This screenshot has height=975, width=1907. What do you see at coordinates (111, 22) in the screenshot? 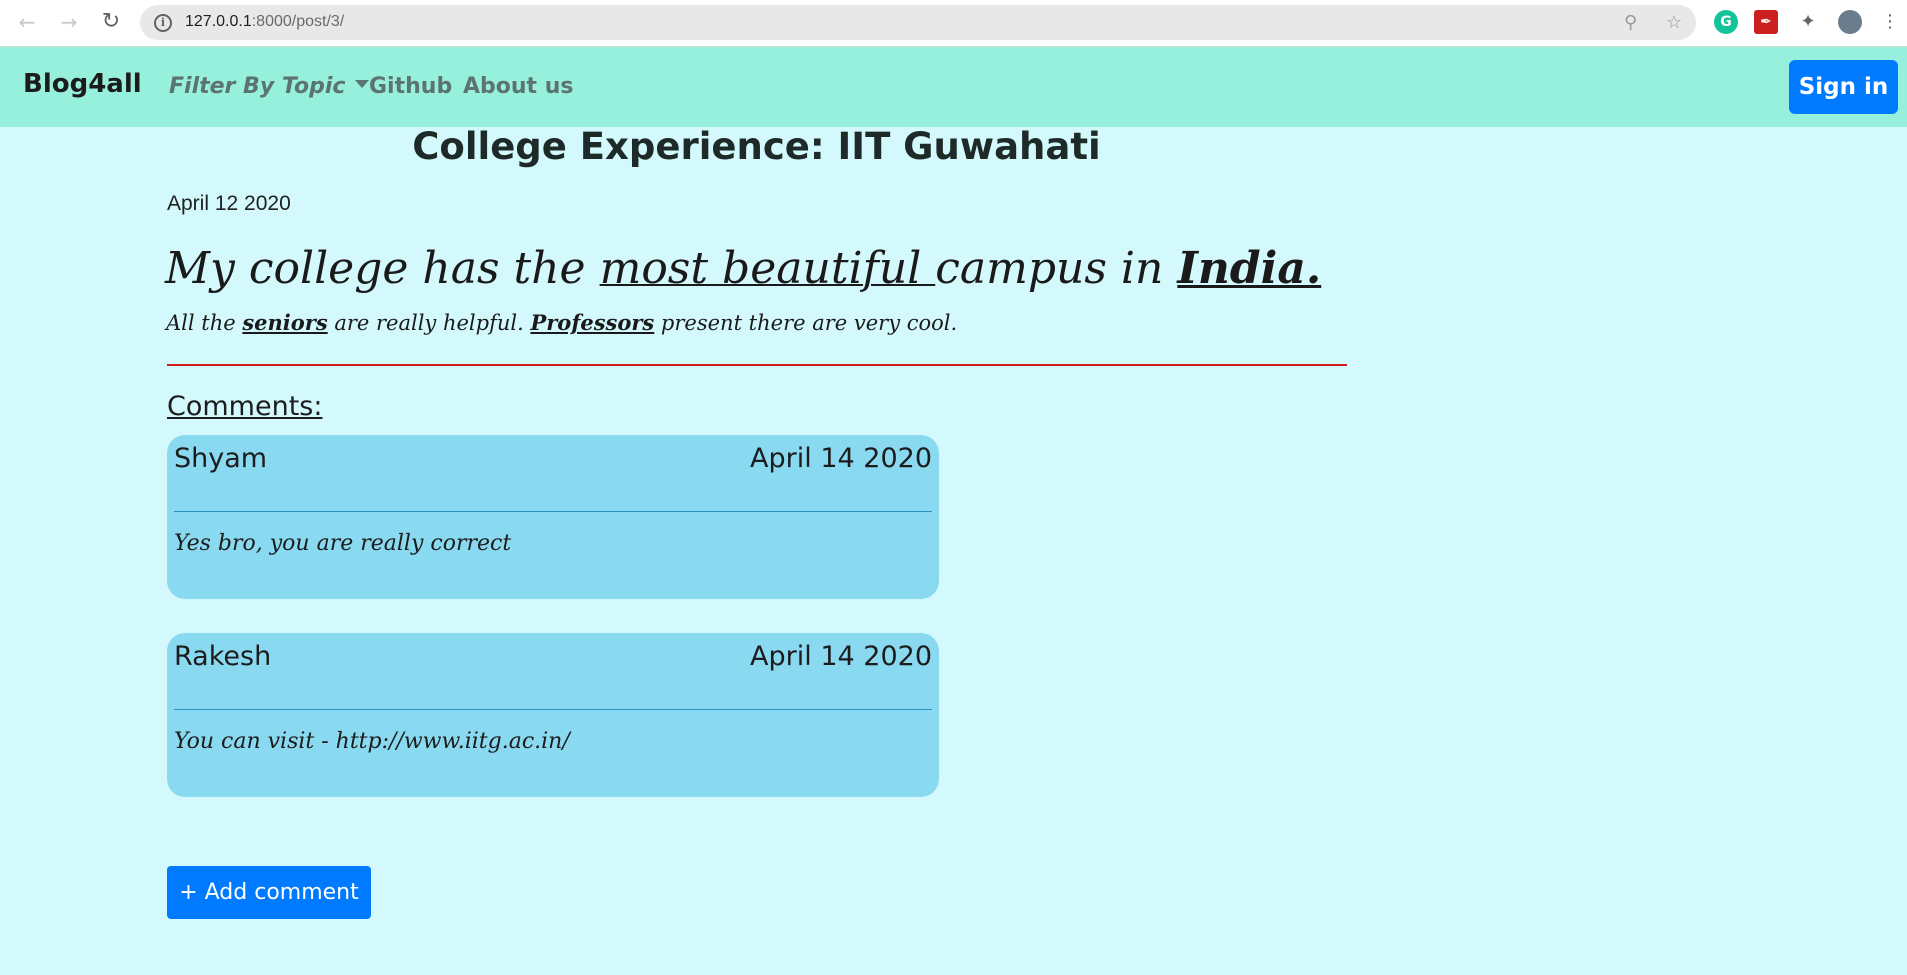
I see `reload-icon: ↻` at bounding box center [111, 22].